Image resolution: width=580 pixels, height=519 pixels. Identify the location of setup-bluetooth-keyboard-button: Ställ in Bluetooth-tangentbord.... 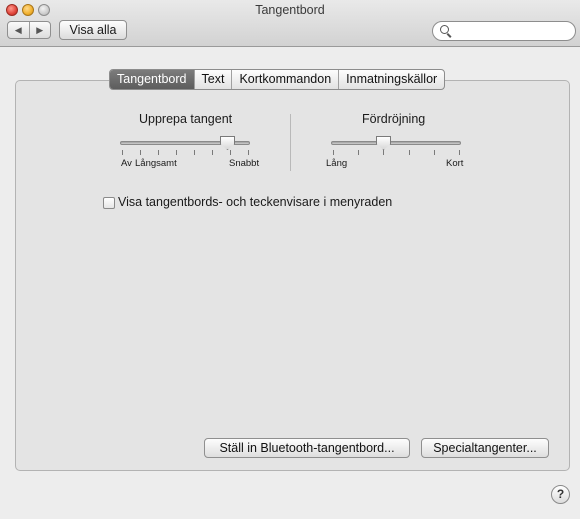
(307, 448).